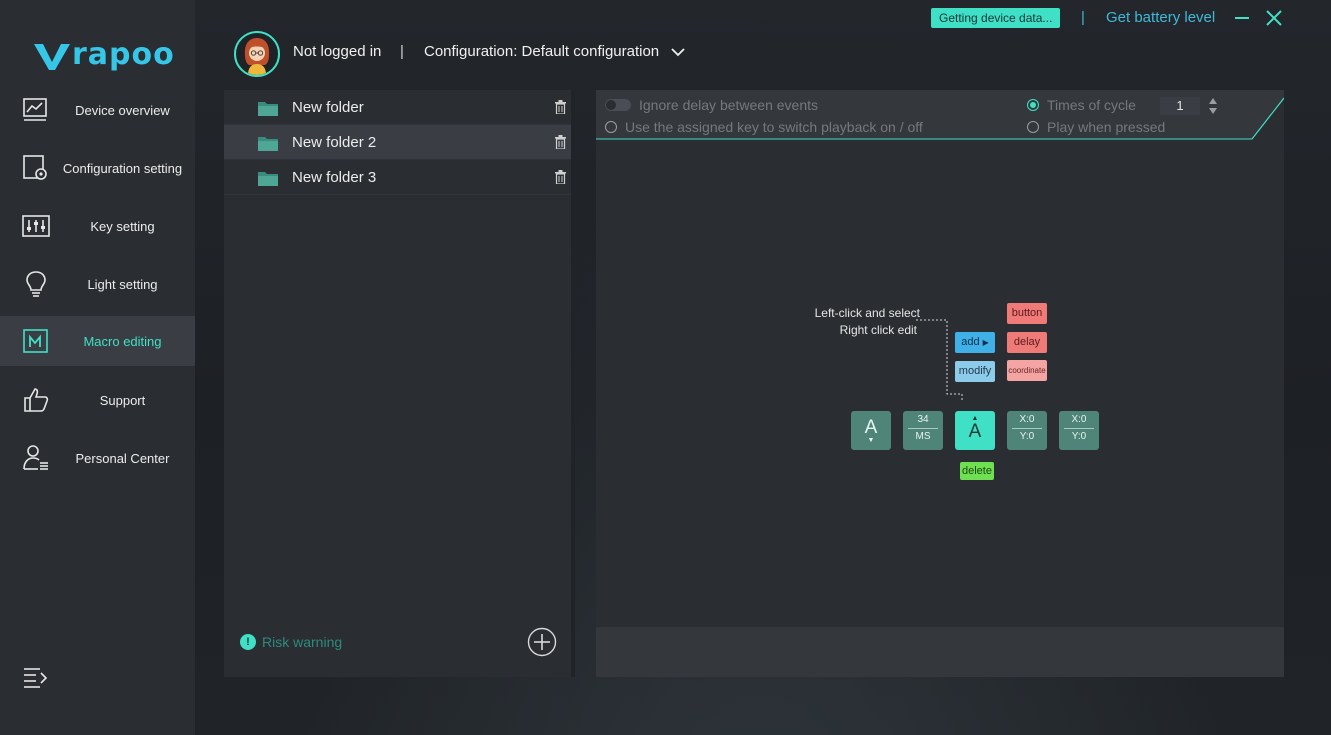 The width and height of the screenshot is (1331, 735). I want to click on cycle-spinner-icon, so click(1213, 106).